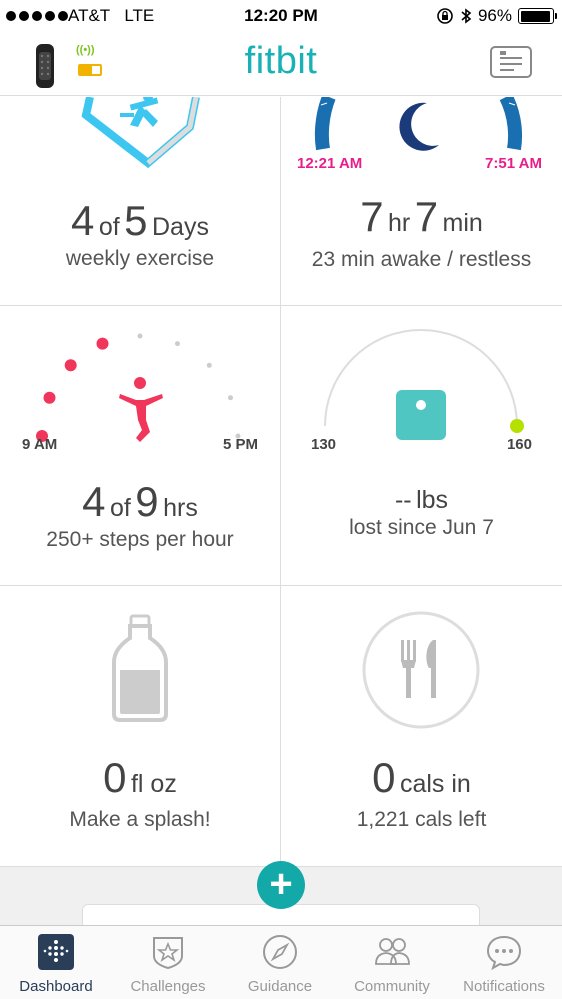  I want to click on exercise-label: weekly exercise, so click(140, 258).